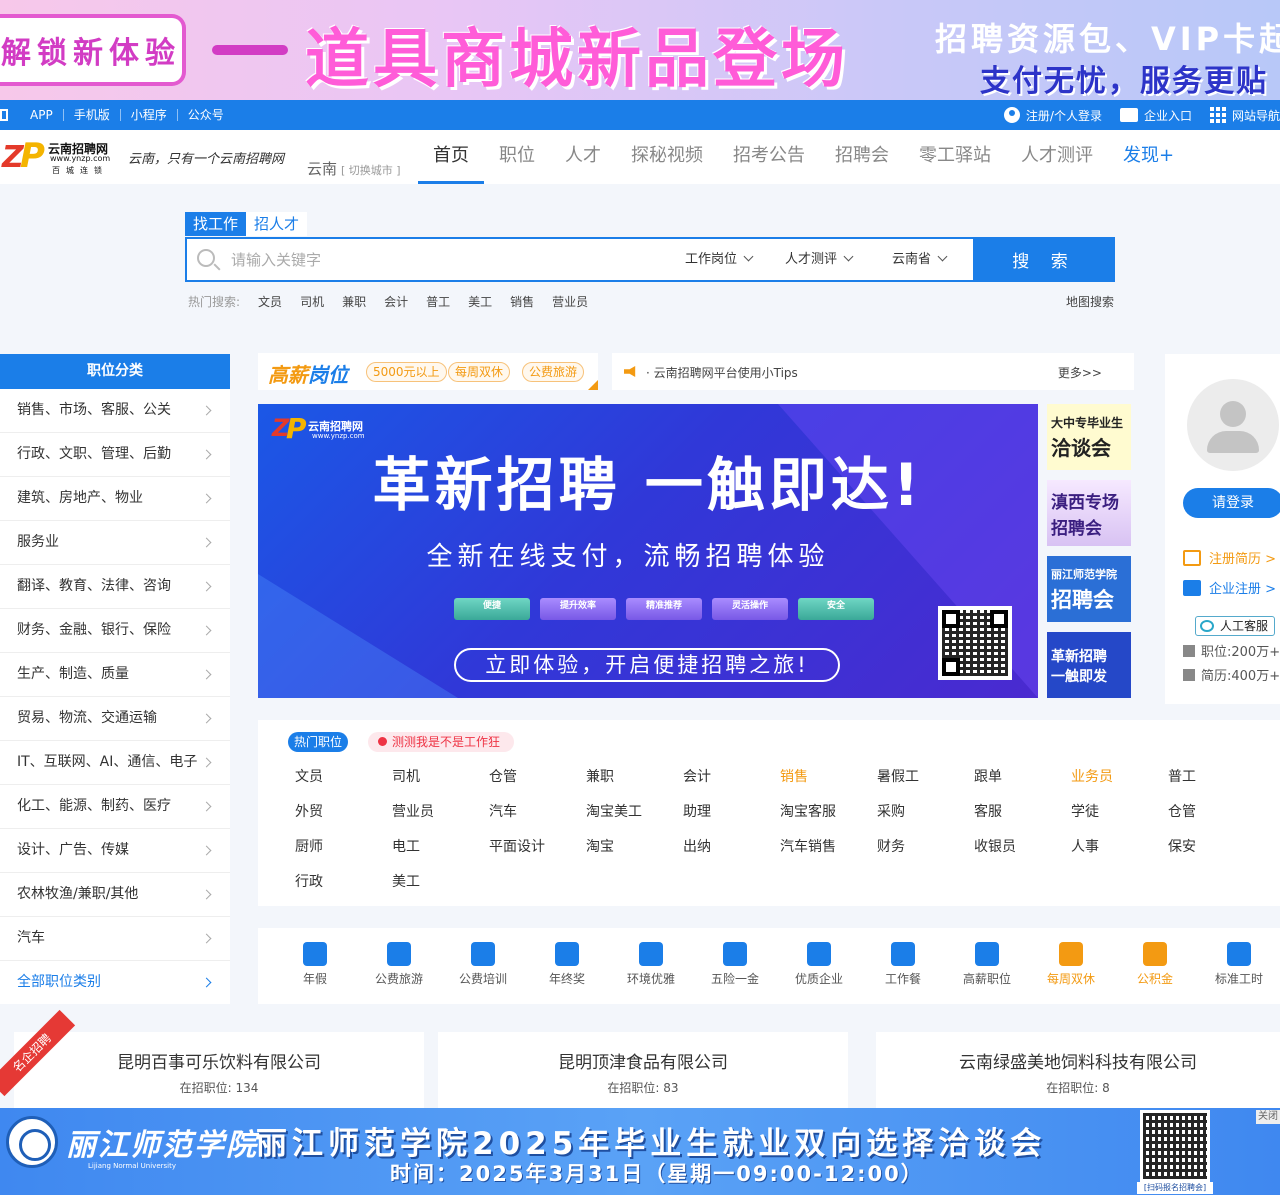 This screenshot has width=1280, height=1195. Describe the element at coordinates (1244, 115) in the screenshot. I see `sitemap-link: 网站导航` at that location.